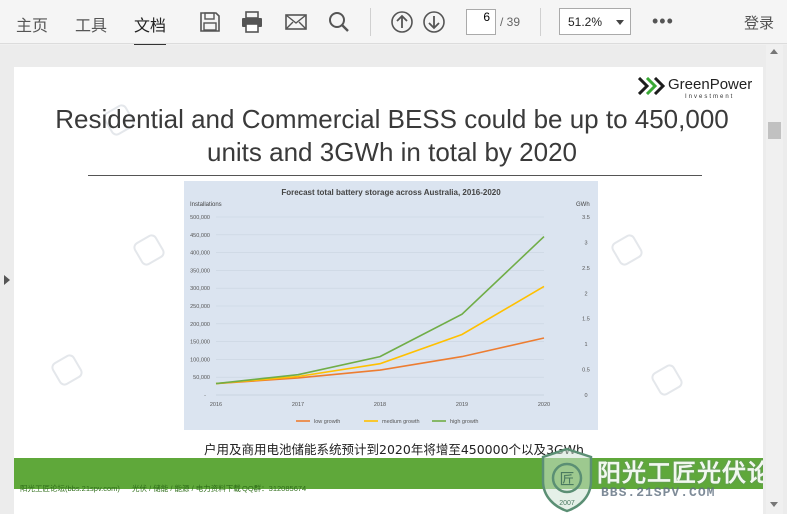 This screenshot has height=514, width=787. What do you see at coordinates (216, 405) in the screenshot?
I see `x-tick-label: 2016` at bounding box center [216, 405].